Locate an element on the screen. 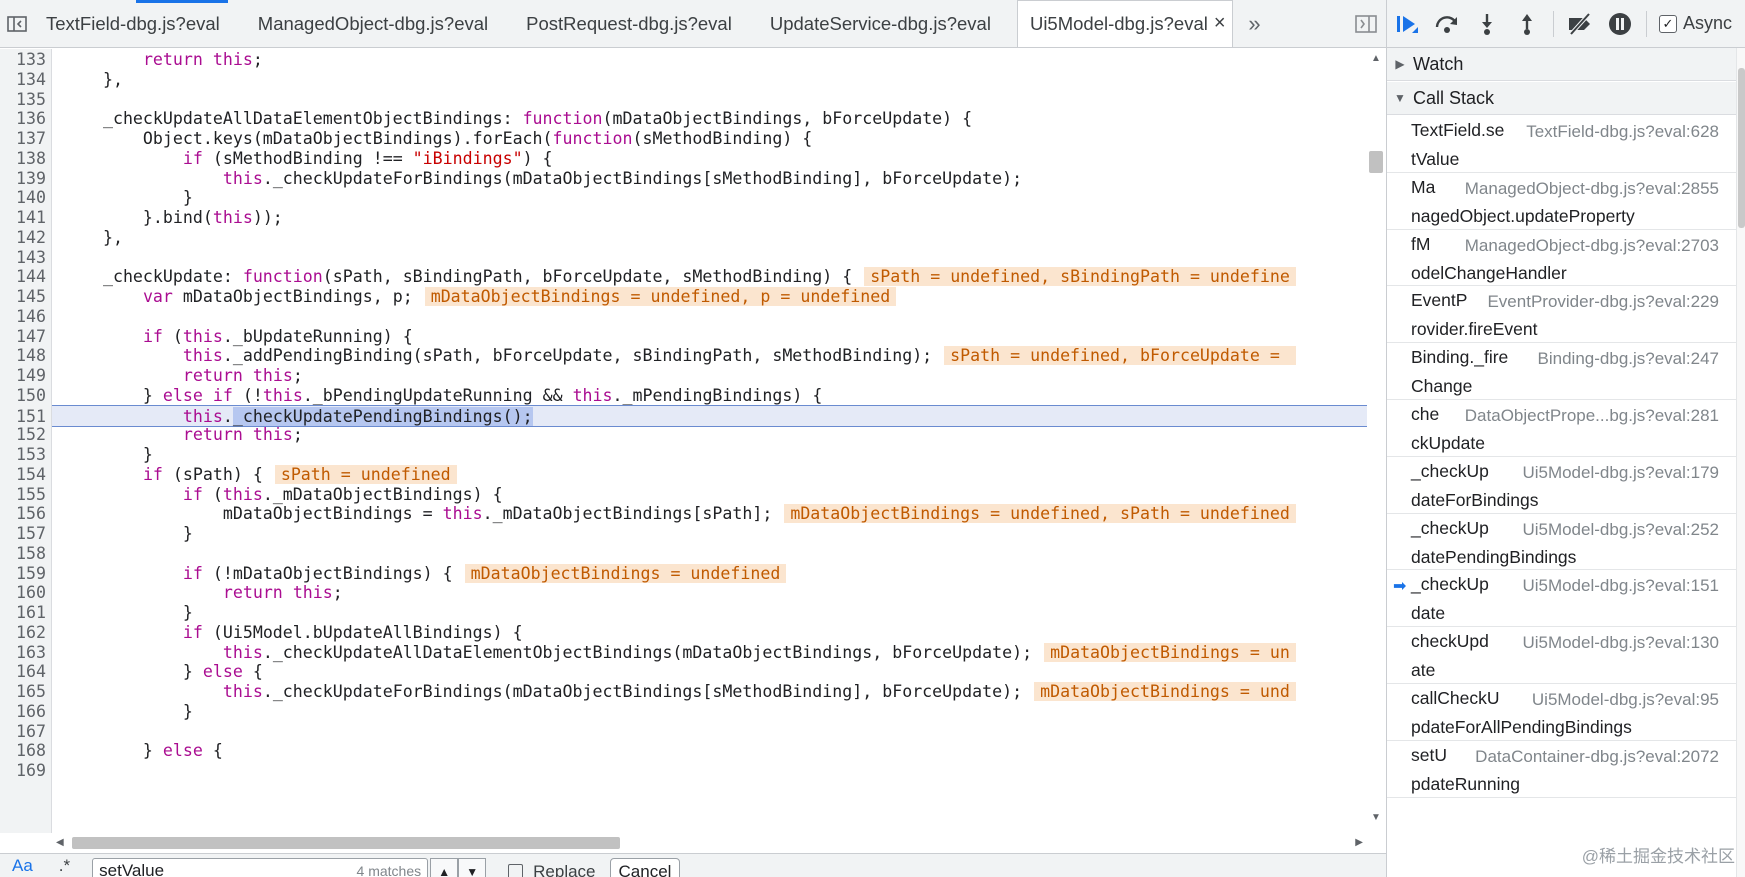 The height and width of the screenshot is (877, 1745). code-line: 168 } else { is located at coordinates (683, 751).